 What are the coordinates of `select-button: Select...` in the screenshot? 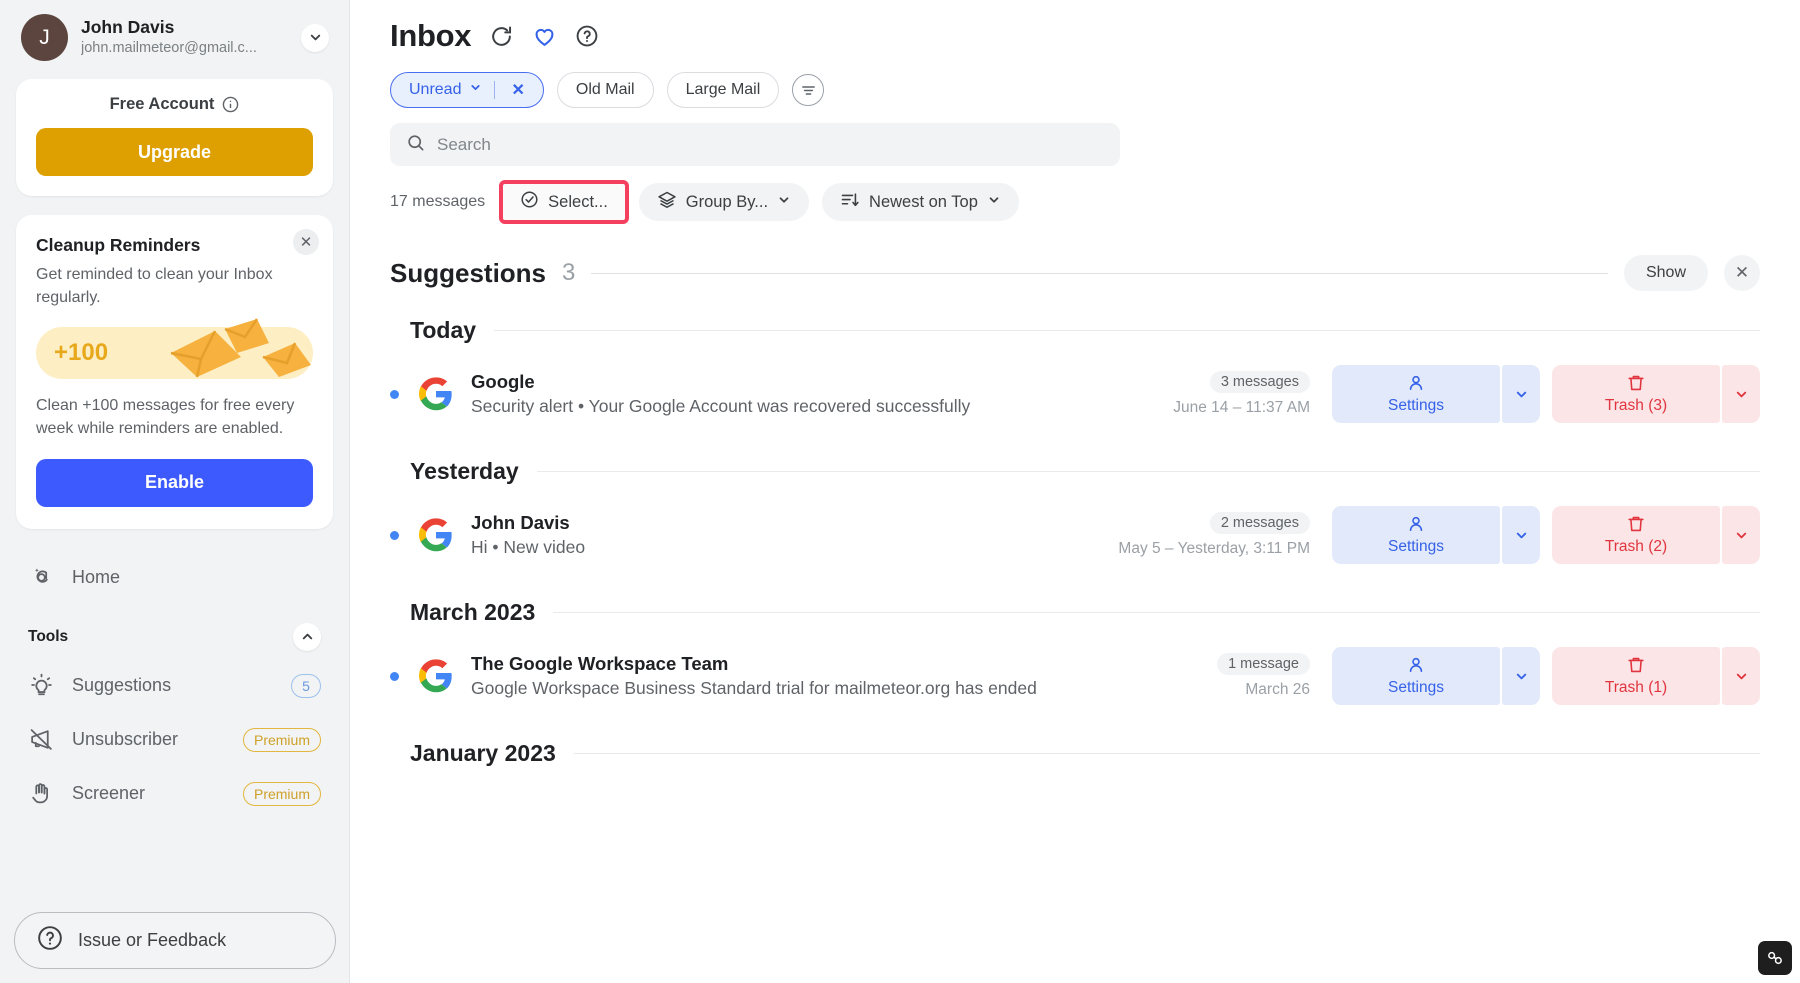 It's located at (564, 202).